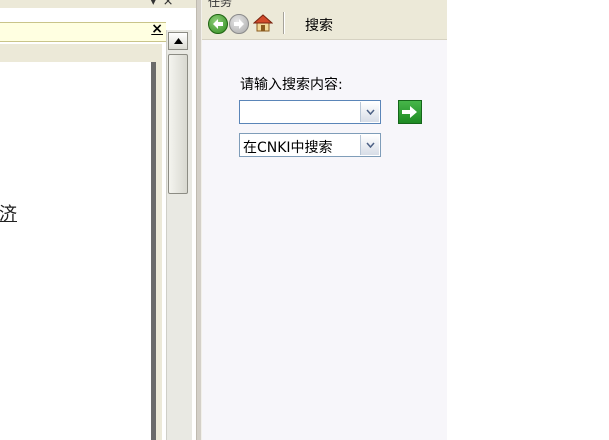 This screenshot has width=609, height=440. What do you see at coordinates (8, 214) in the screenshot?
I see `document-partial-text: 济` at bounding box center [8, 214].